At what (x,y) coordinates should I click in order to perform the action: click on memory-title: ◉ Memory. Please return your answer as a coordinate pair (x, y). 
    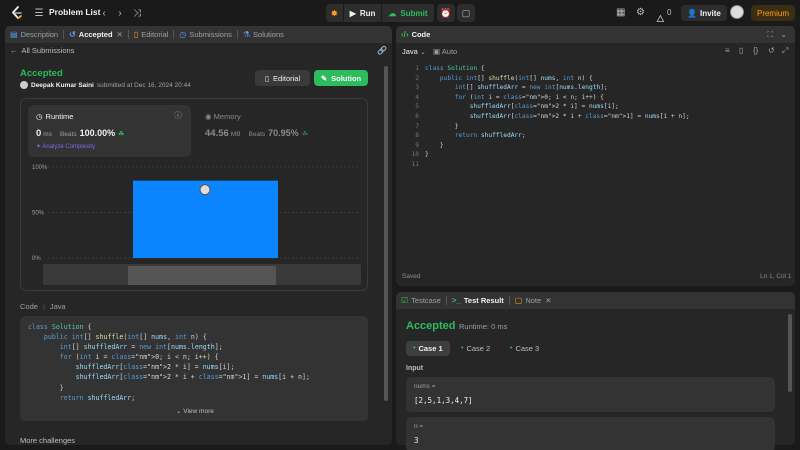
    Looking at the image, I should click on (223, 116).